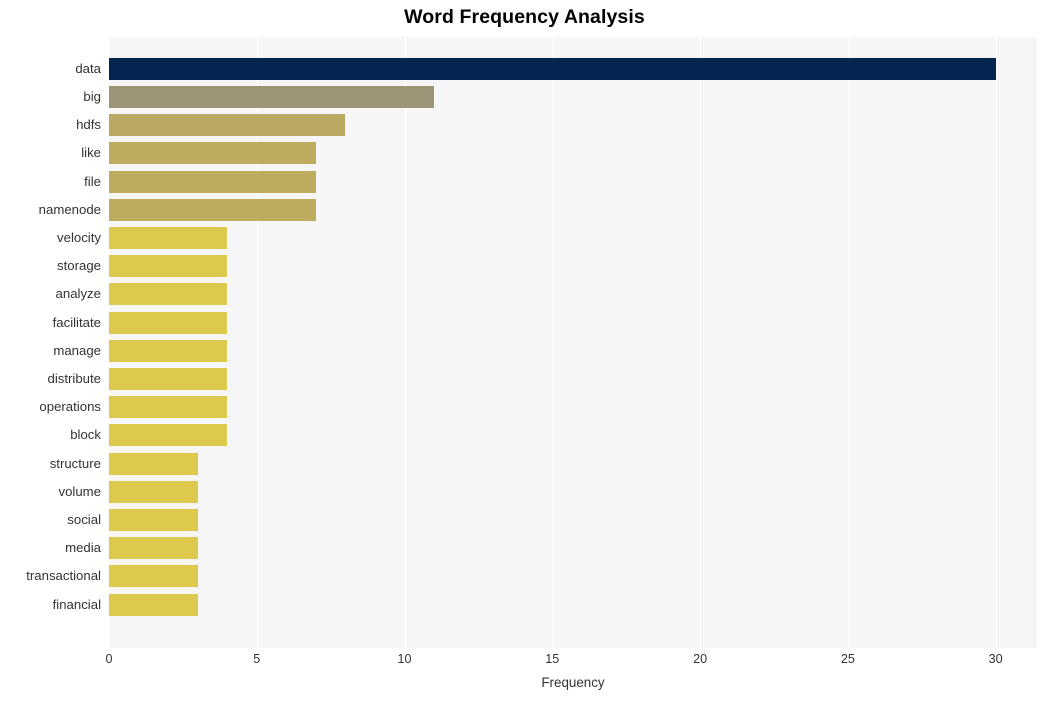 This screenshot has width=1049, height=701. What do you see at coordinates (168, 322) in the screenshot?
I see `bar-facilitate` at bounding box center [168, 322].